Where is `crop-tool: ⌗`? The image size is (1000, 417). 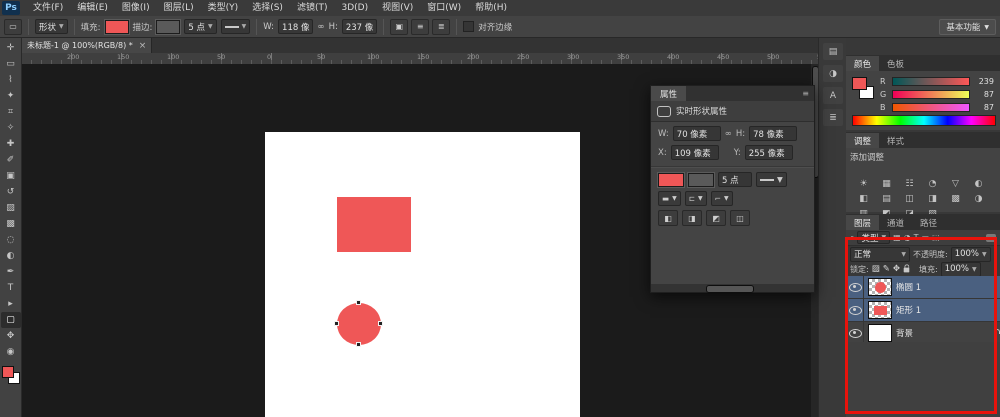
crop-tool: ⌗ is located at coordinates (11, 112).